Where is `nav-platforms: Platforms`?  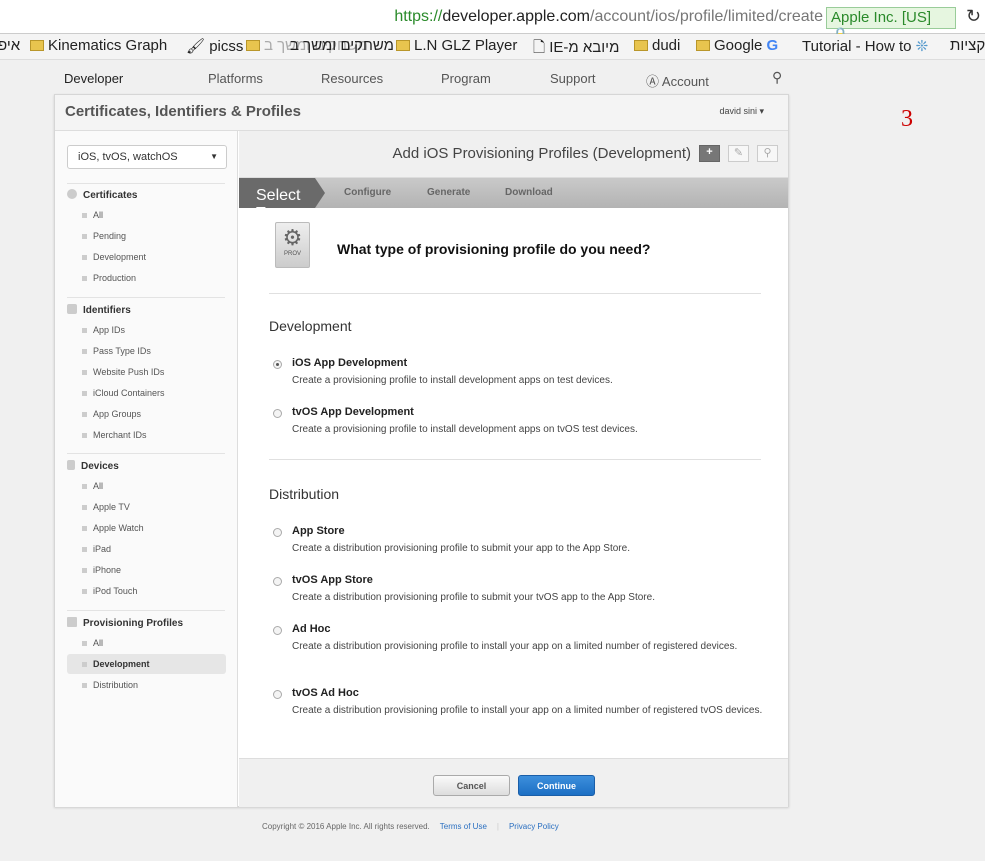 nav-platforms: Platforms is located at coordinates (235, 78).